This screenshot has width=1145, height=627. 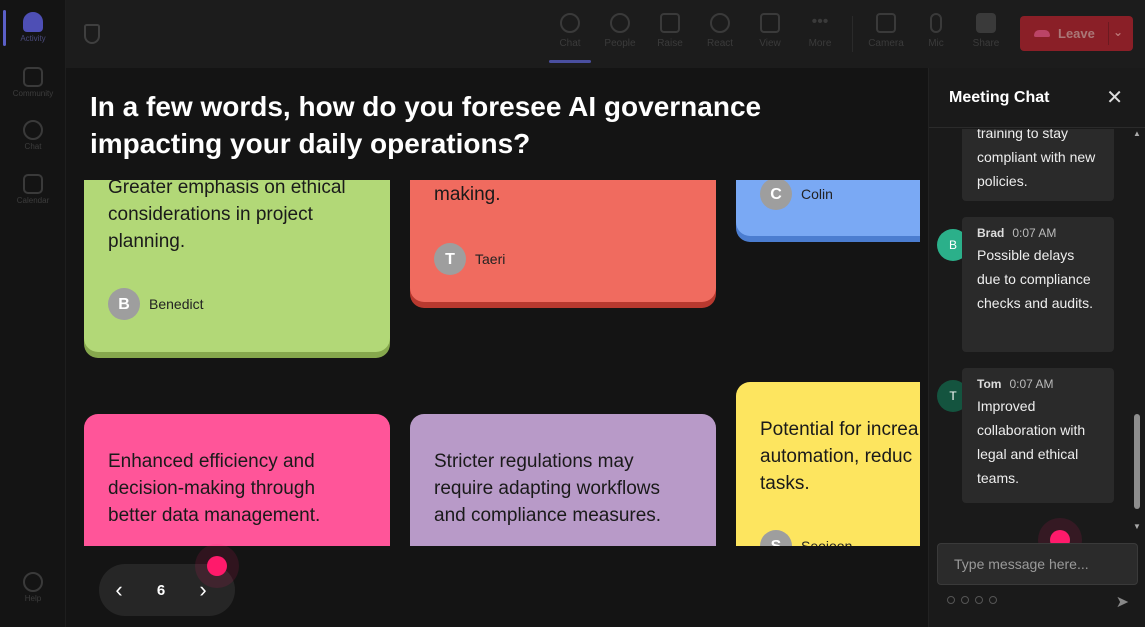 What do you see at coordinates (155, 304) in the screenshot?
I see `card-author: B Benedict` at bounding box center [155, 304].